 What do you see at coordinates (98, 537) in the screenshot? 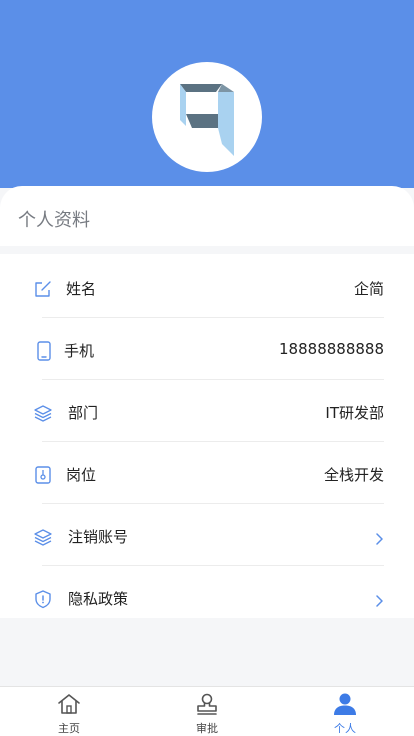
I see `row-label: 注销账号` at bounding box center [98, 537].